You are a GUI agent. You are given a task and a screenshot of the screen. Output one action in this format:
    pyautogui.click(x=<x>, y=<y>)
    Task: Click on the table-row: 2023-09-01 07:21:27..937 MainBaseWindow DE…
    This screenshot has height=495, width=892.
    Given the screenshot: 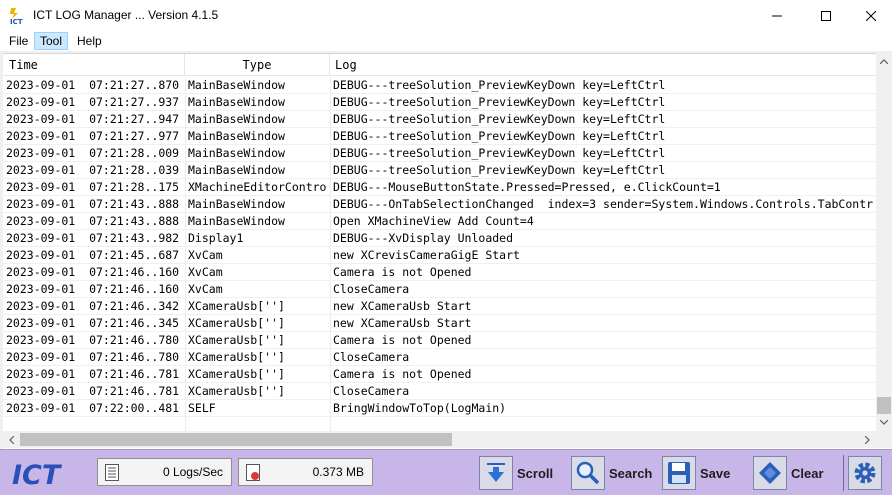 What is the action you would take?
    pyautogui.click(x=439, y=102)
    